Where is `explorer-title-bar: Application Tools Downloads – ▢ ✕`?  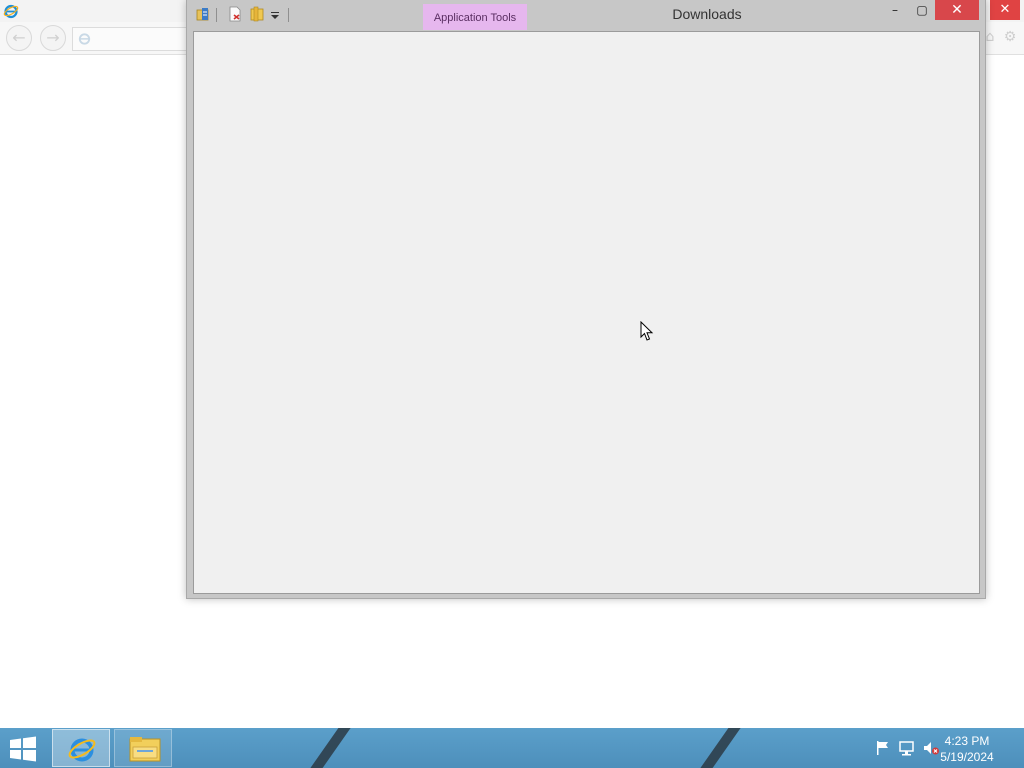 explorer-title-bar: Application Tools Downloads – ▢ ✕ is located at coordinates (586, 15).